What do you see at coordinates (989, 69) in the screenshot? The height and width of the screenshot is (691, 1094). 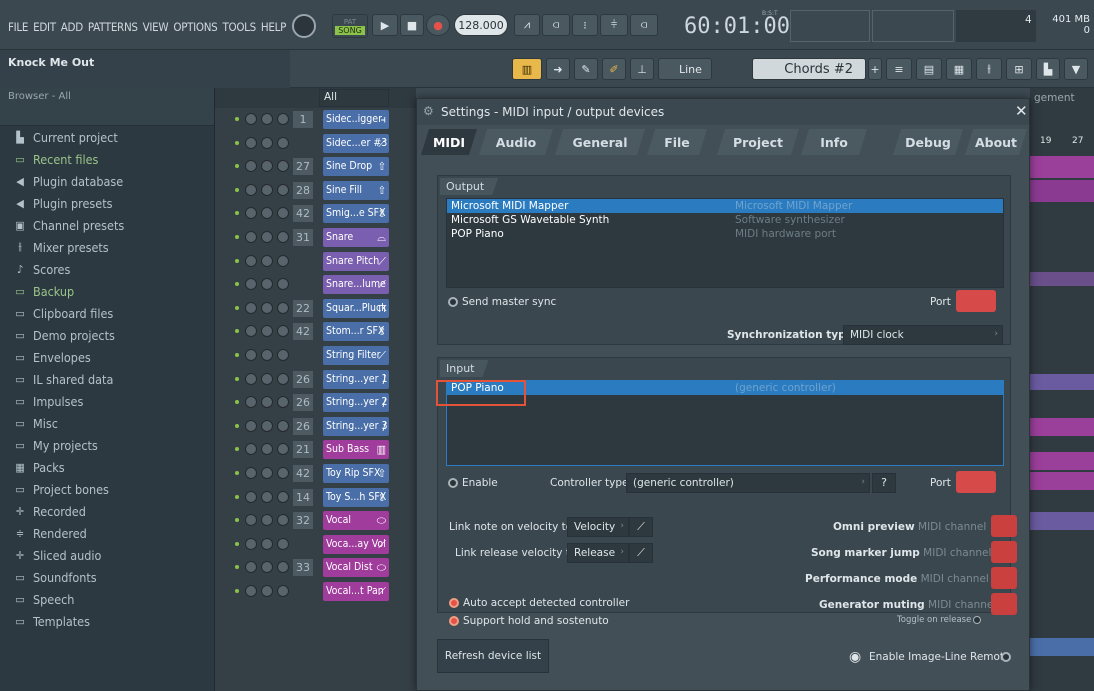 I see `mixer-button: ⫲` at bounding box center [989, 69].